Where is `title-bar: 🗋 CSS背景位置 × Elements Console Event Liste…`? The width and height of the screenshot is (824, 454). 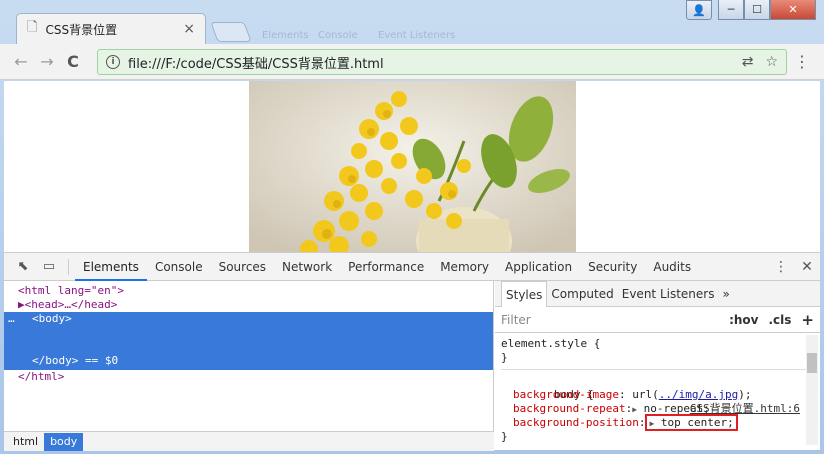
title-bar: 🗋 CSS背景位置 × Elements Console Event Liste… is located at coordinates (412, 22).